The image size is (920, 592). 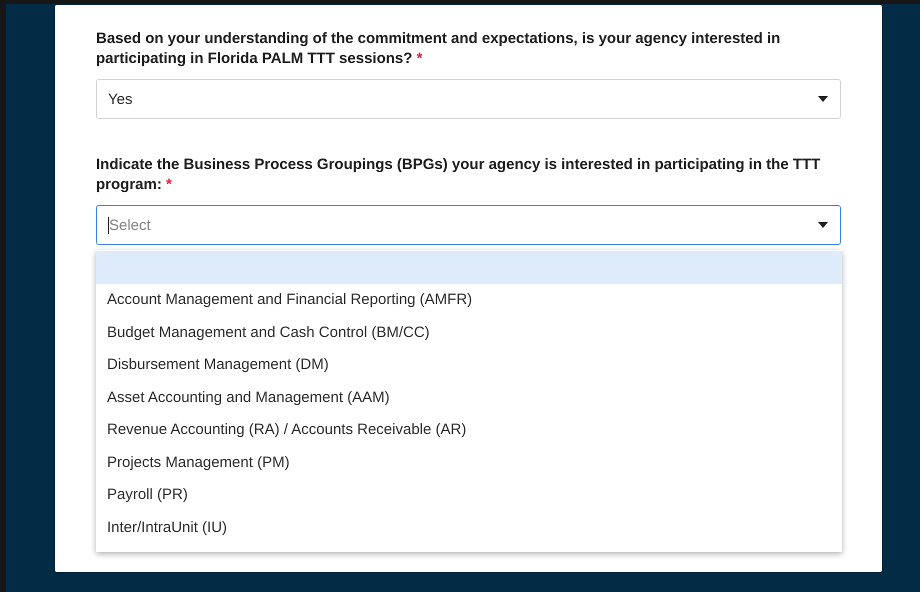 What do you see at coordinates (469, 397) in the screenshot?
I see `dropdown-option: Asset Accounting and Management (AAM)` at bounding box center [469, 397].